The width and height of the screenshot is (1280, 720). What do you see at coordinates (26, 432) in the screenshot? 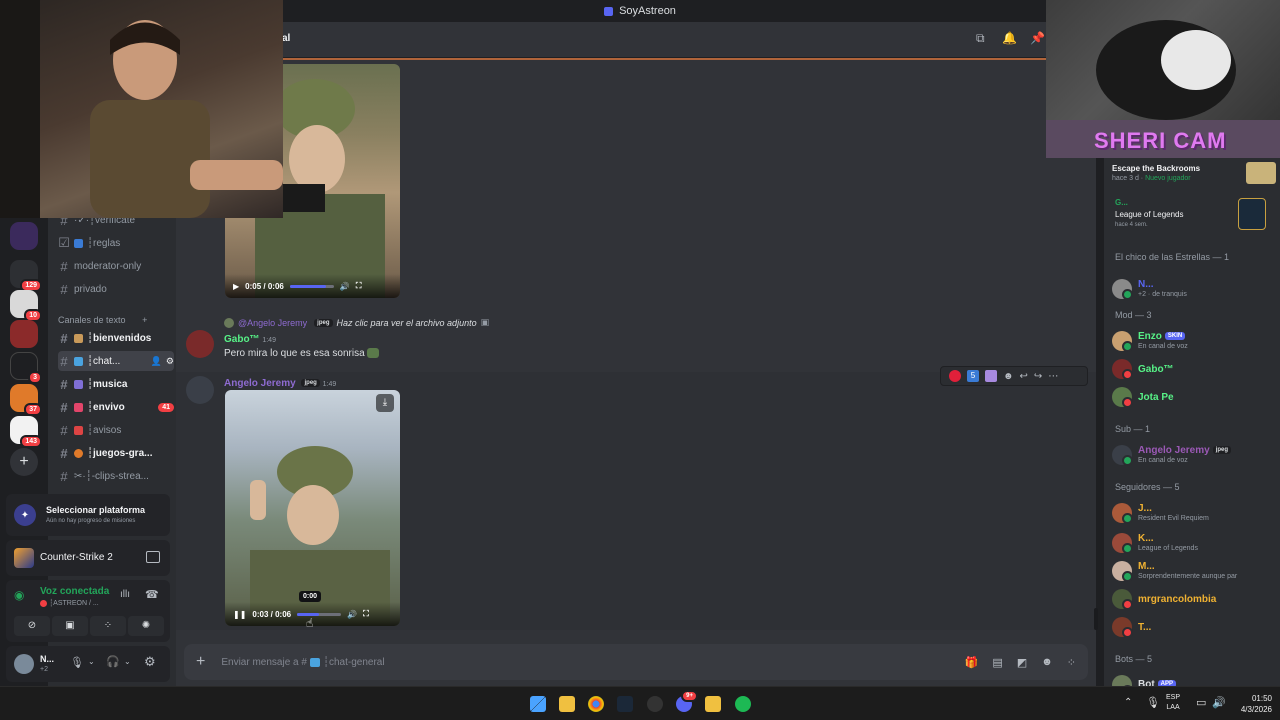
I see `server-7: 143` at bounding box center [26, 432].